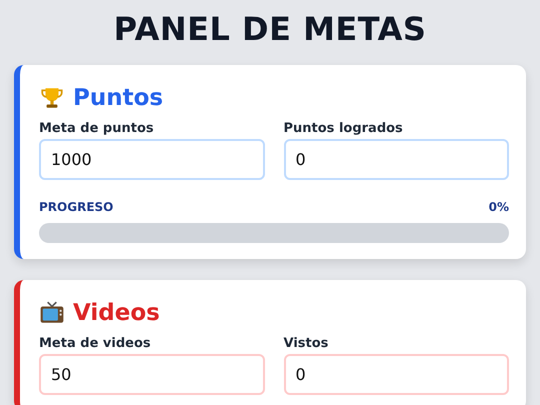  Describe the element at coordinates (307, 343) in the screenshot. I see `field-label: Vistos` at that location.